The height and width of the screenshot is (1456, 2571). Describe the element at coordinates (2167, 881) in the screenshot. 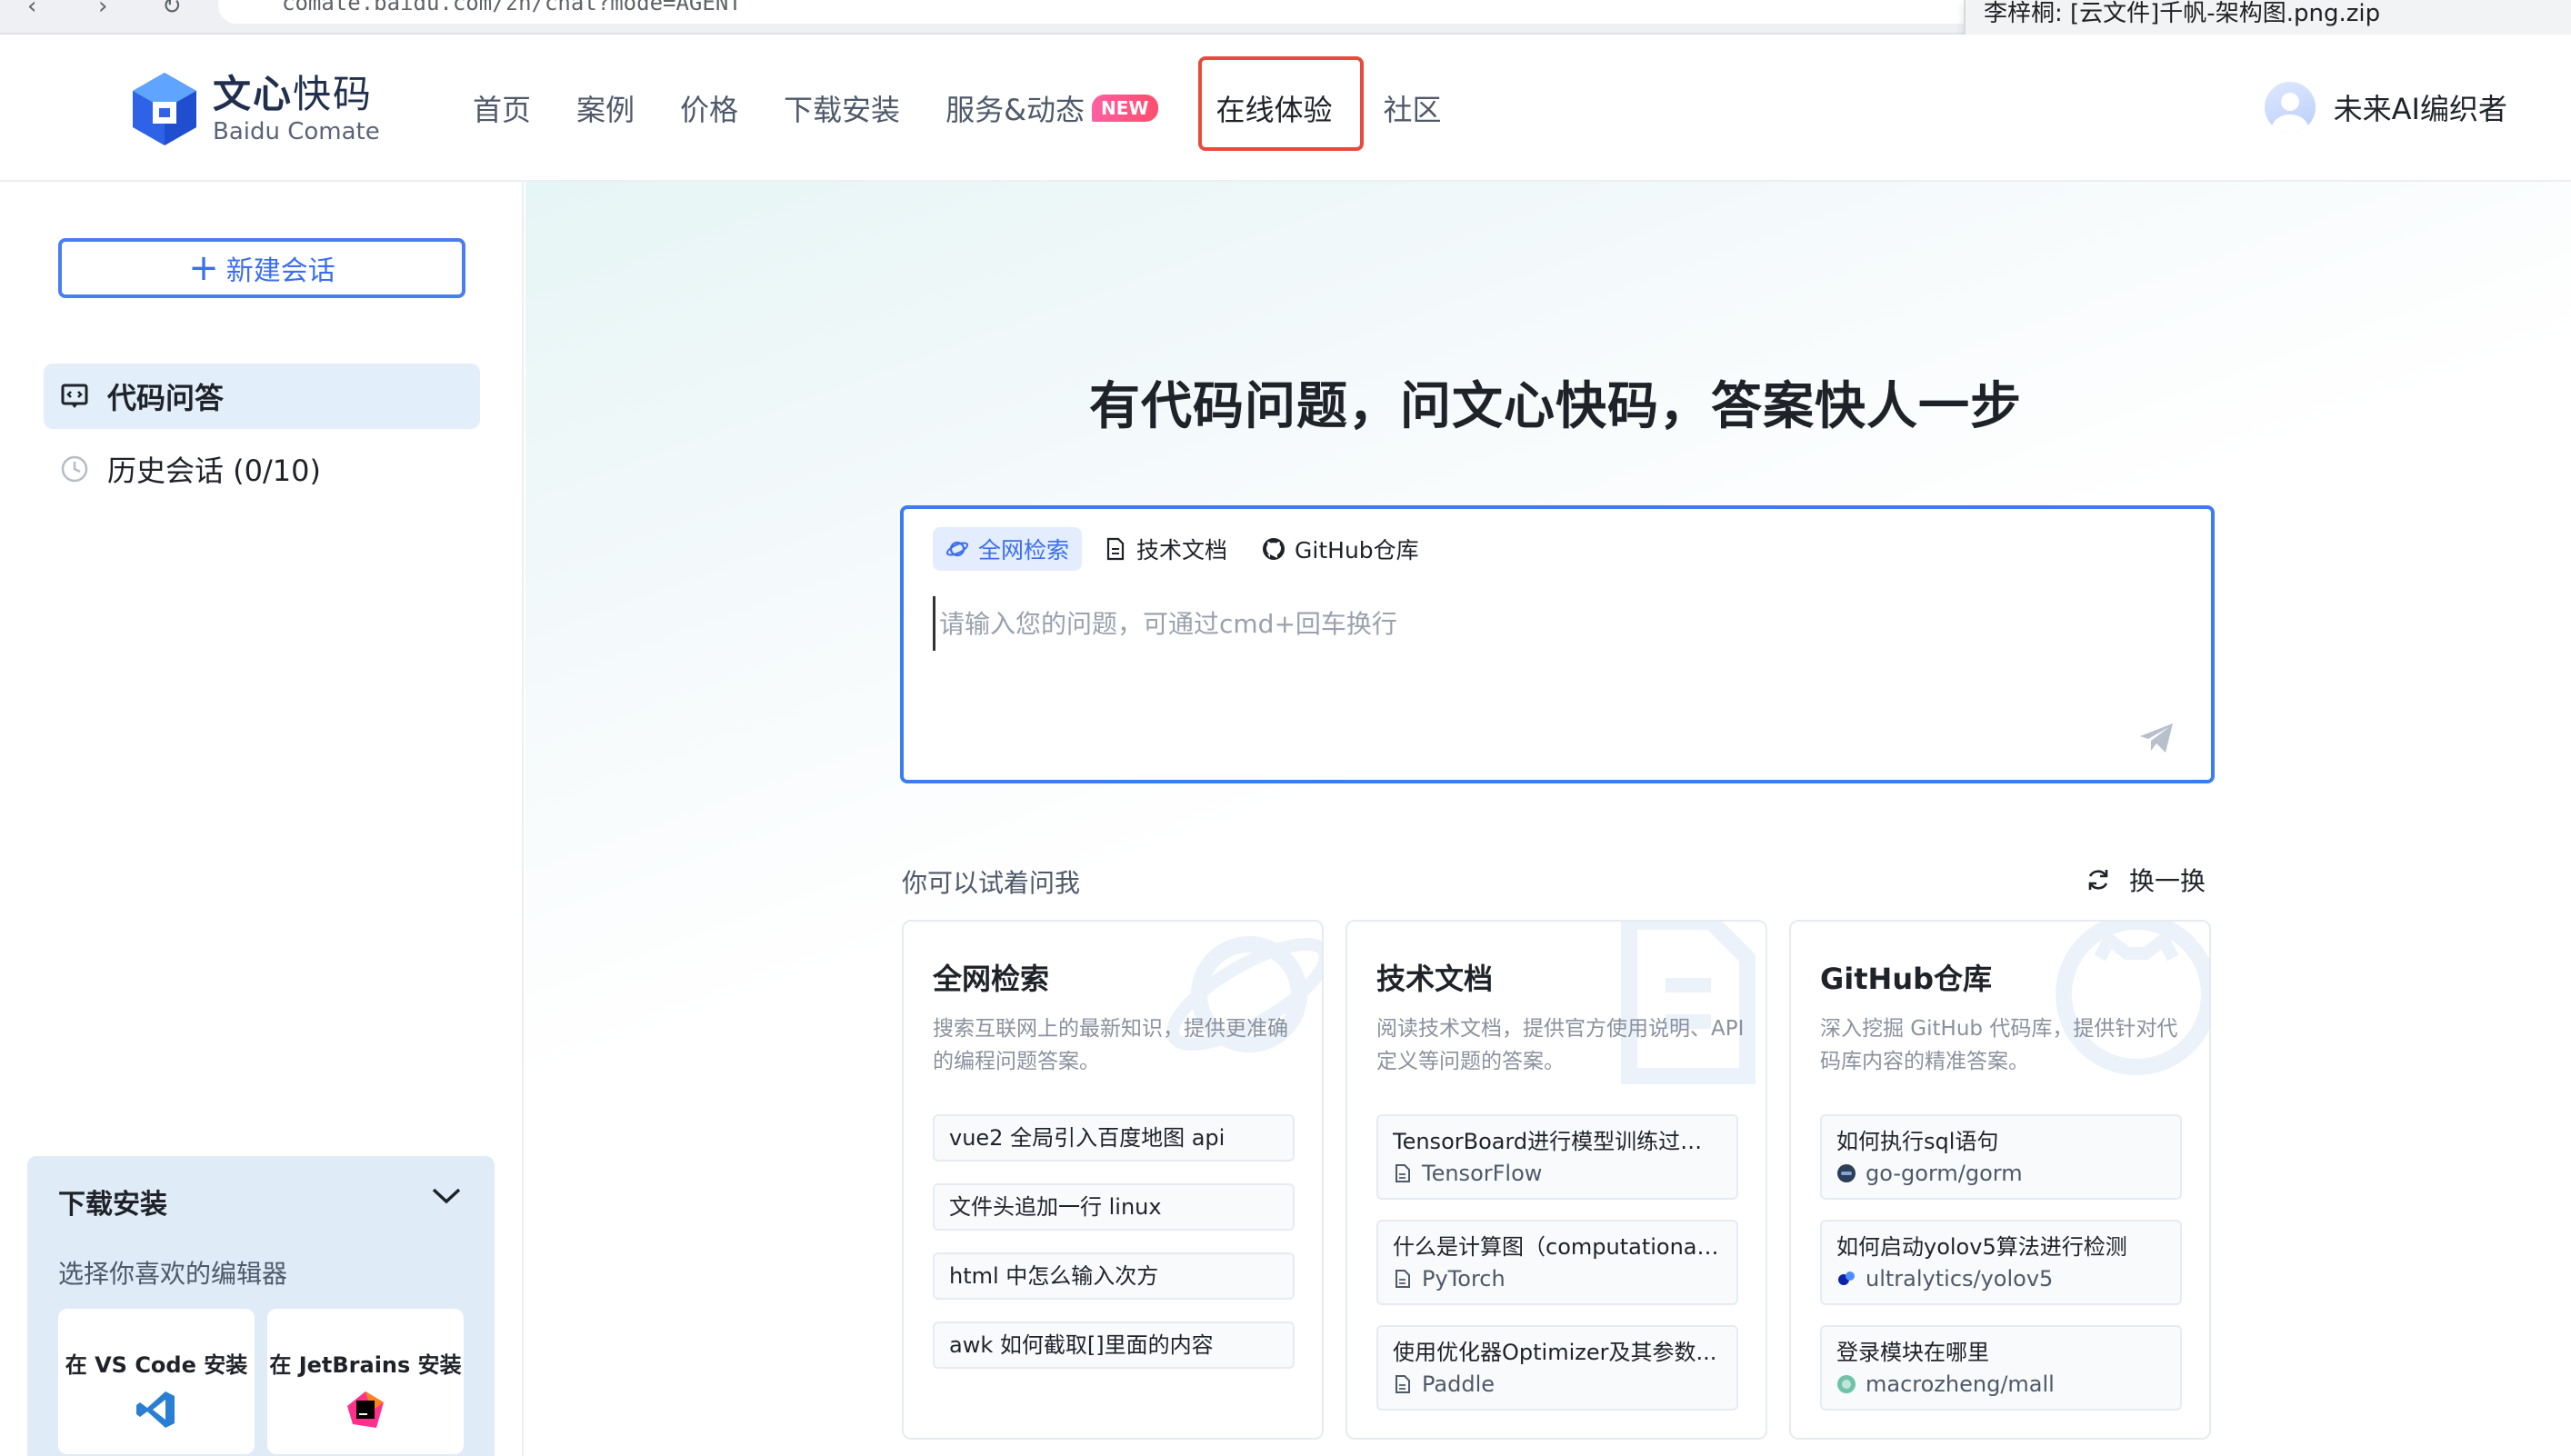

I see `refresh-label: 换一换` at that location.